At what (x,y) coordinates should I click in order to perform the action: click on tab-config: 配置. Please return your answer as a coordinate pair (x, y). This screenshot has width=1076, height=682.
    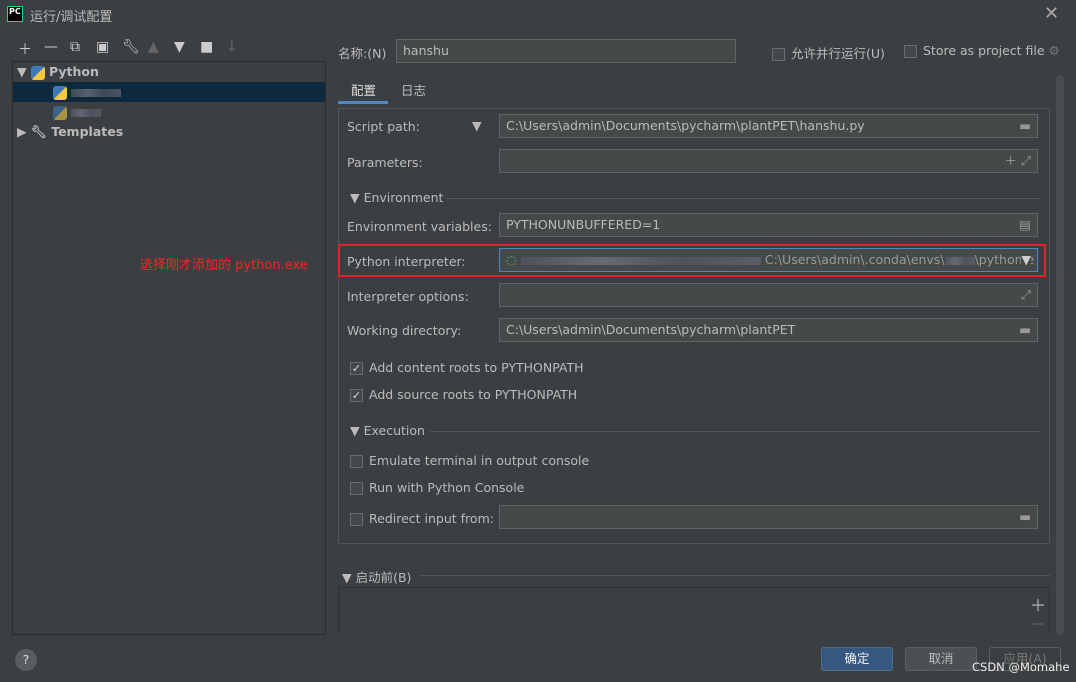
    Looking at the image, I should click on (363, 89).